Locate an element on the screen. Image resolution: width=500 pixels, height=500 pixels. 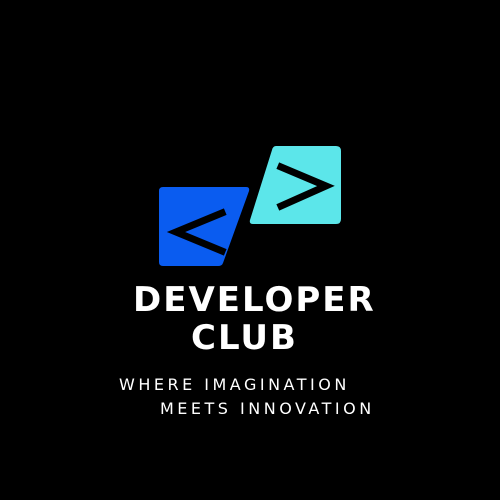
club-name-line-2: CLUB is located at coordinates (244, 338).